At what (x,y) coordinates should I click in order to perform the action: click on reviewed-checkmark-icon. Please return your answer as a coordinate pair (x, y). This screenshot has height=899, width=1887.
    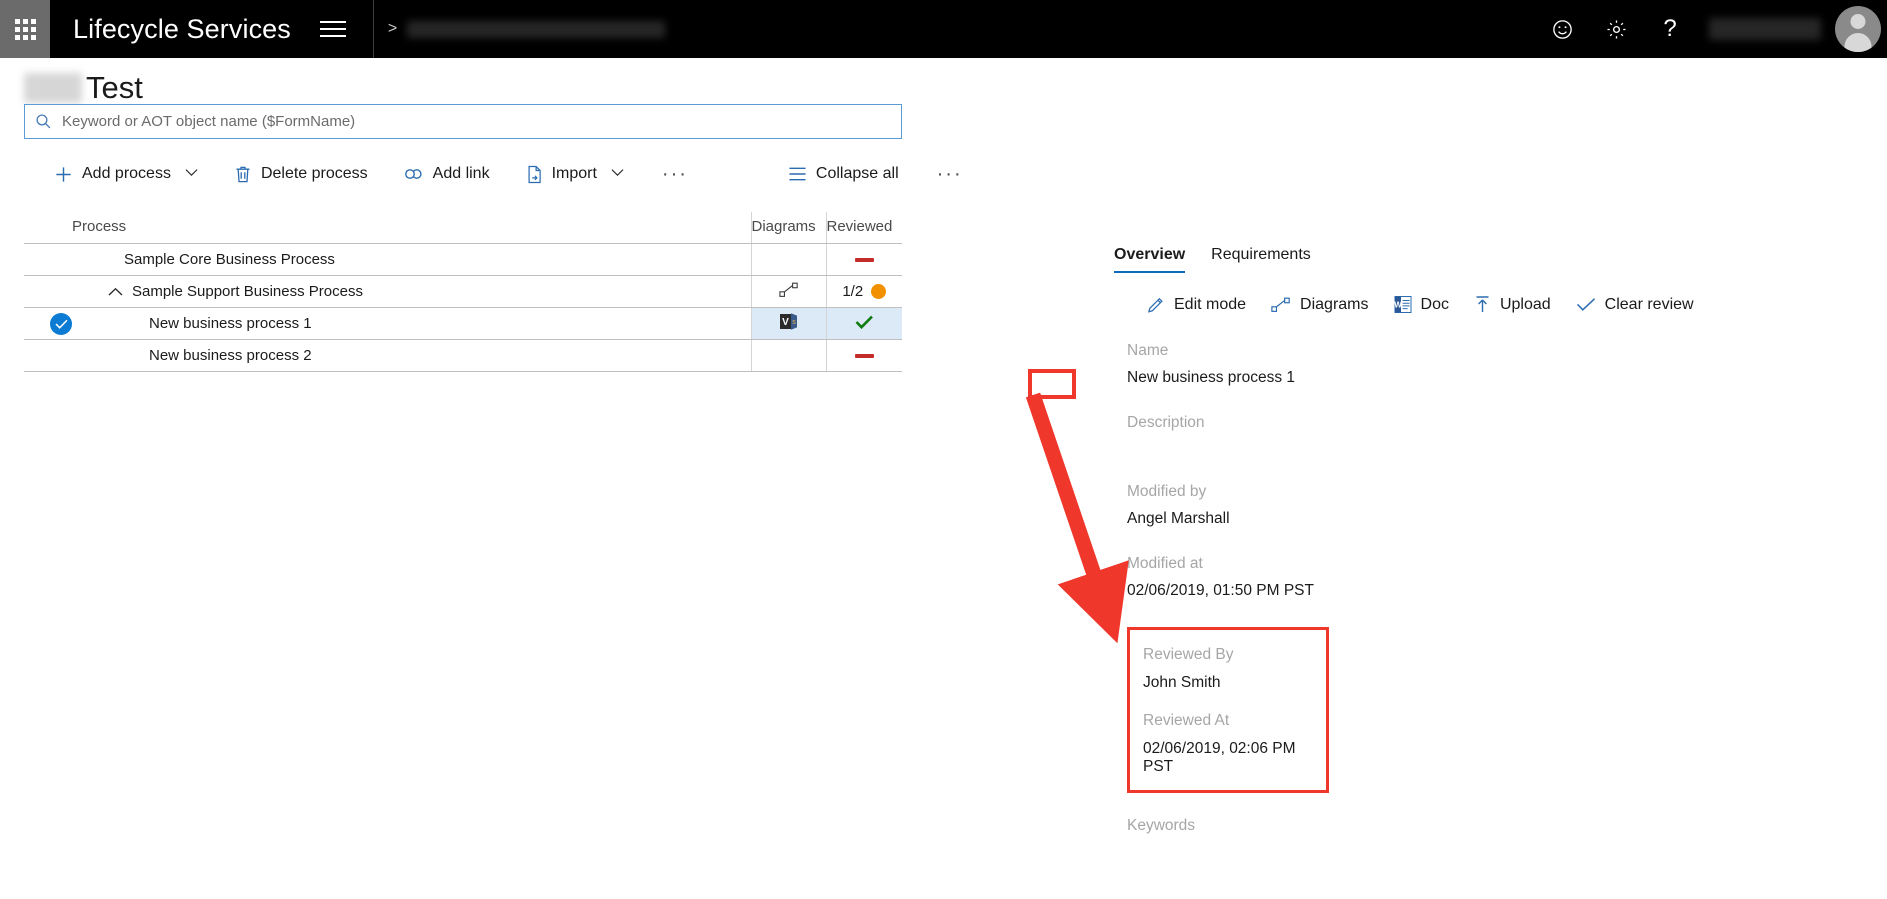
    Looking at the image, I should click on (864, 323).